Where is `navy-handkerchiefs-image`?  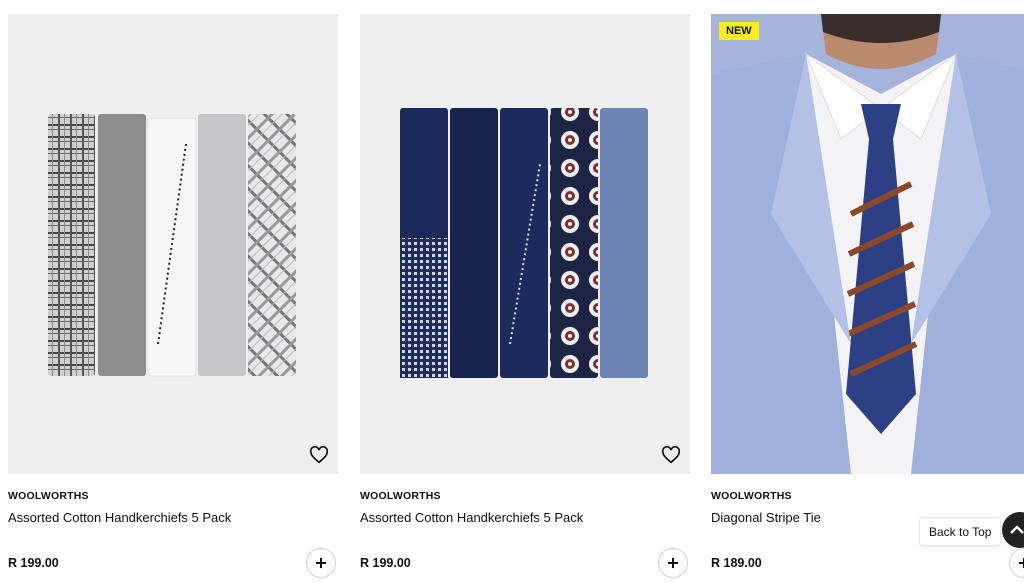
navy-handkerchiefs-image is located at coordinates (524, 243).